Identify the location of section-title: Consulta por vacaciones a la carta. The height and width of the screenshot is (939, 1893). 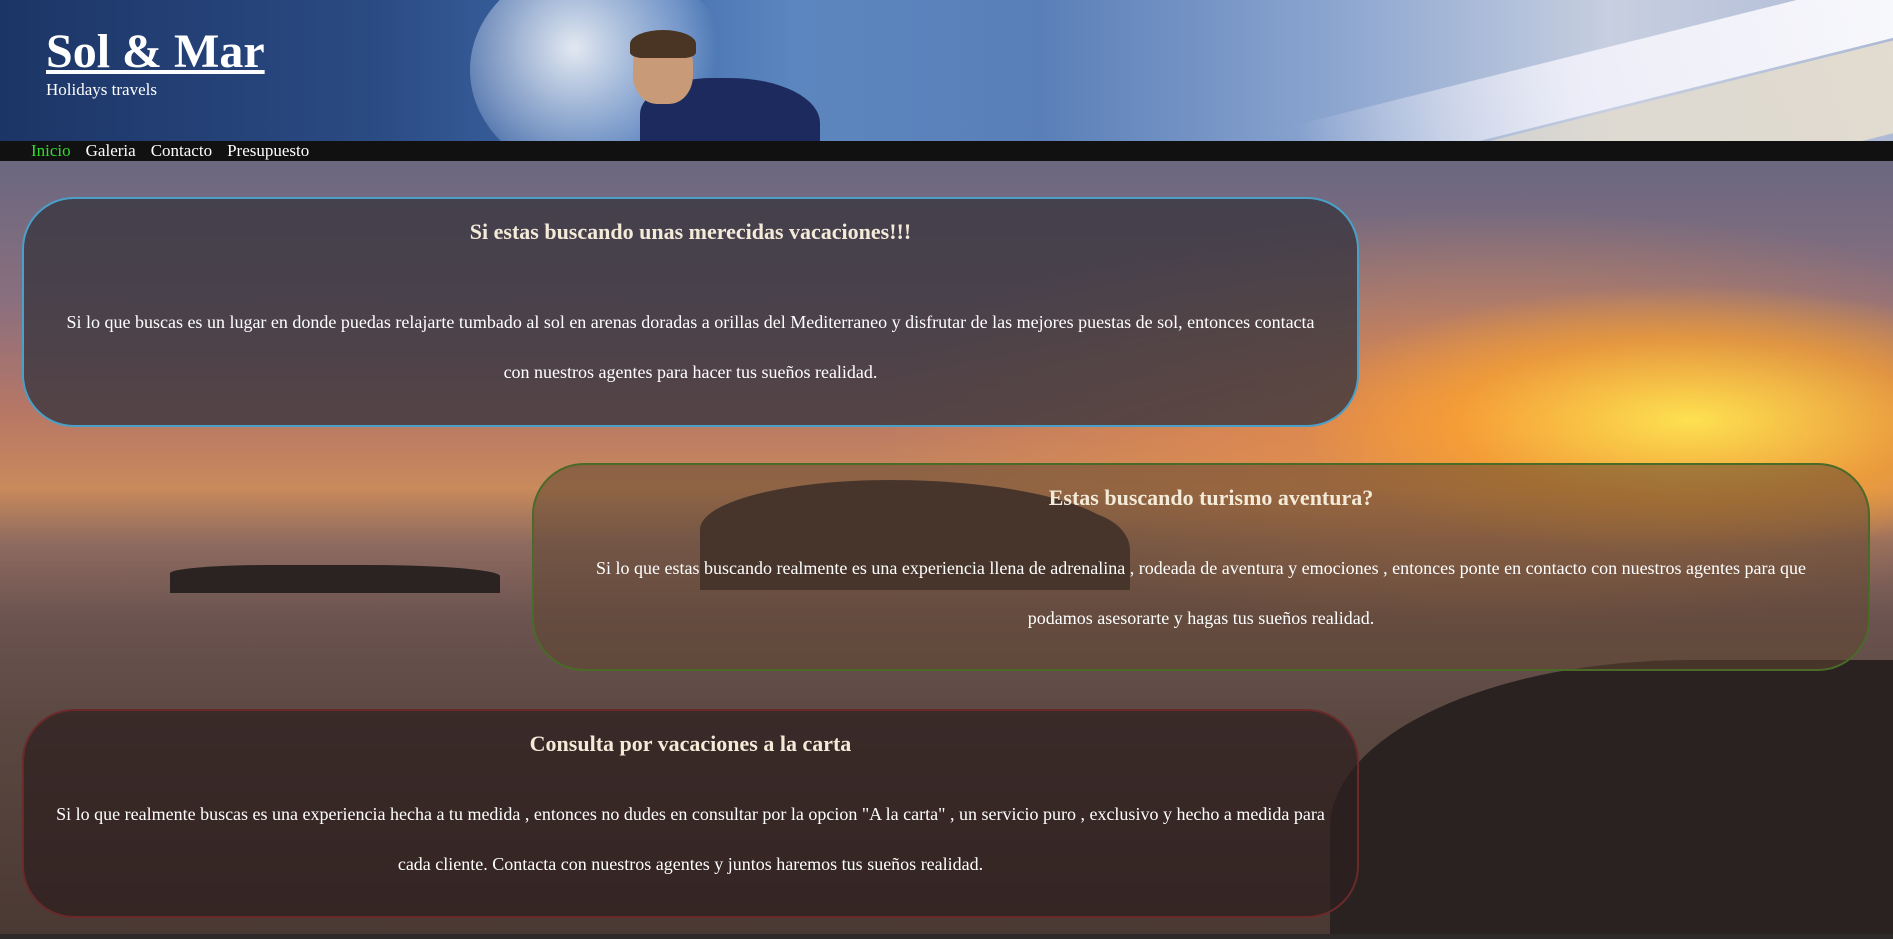
(690, 743).